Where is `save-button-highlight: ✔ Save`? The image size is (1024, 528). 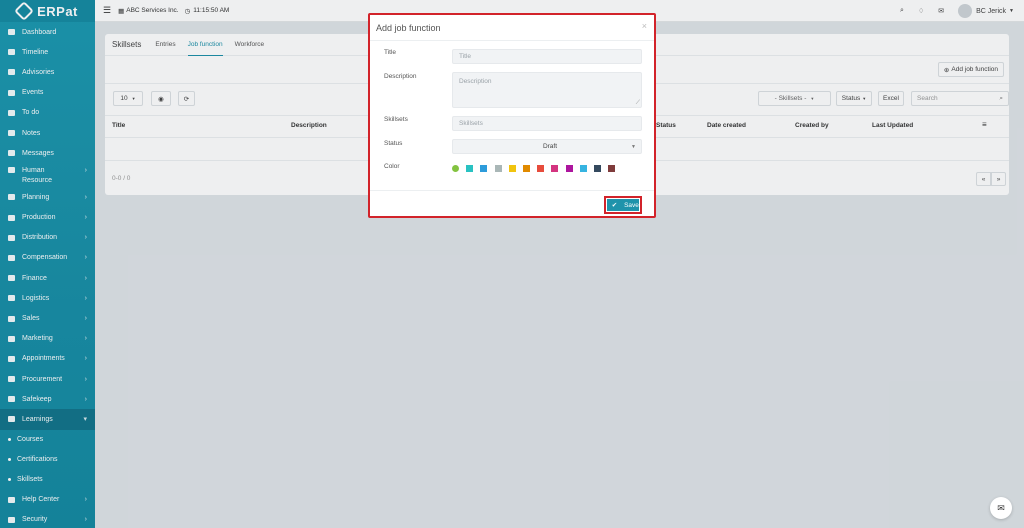 save-button-highlight: ✔ Save is located at coordinates (623, 205).